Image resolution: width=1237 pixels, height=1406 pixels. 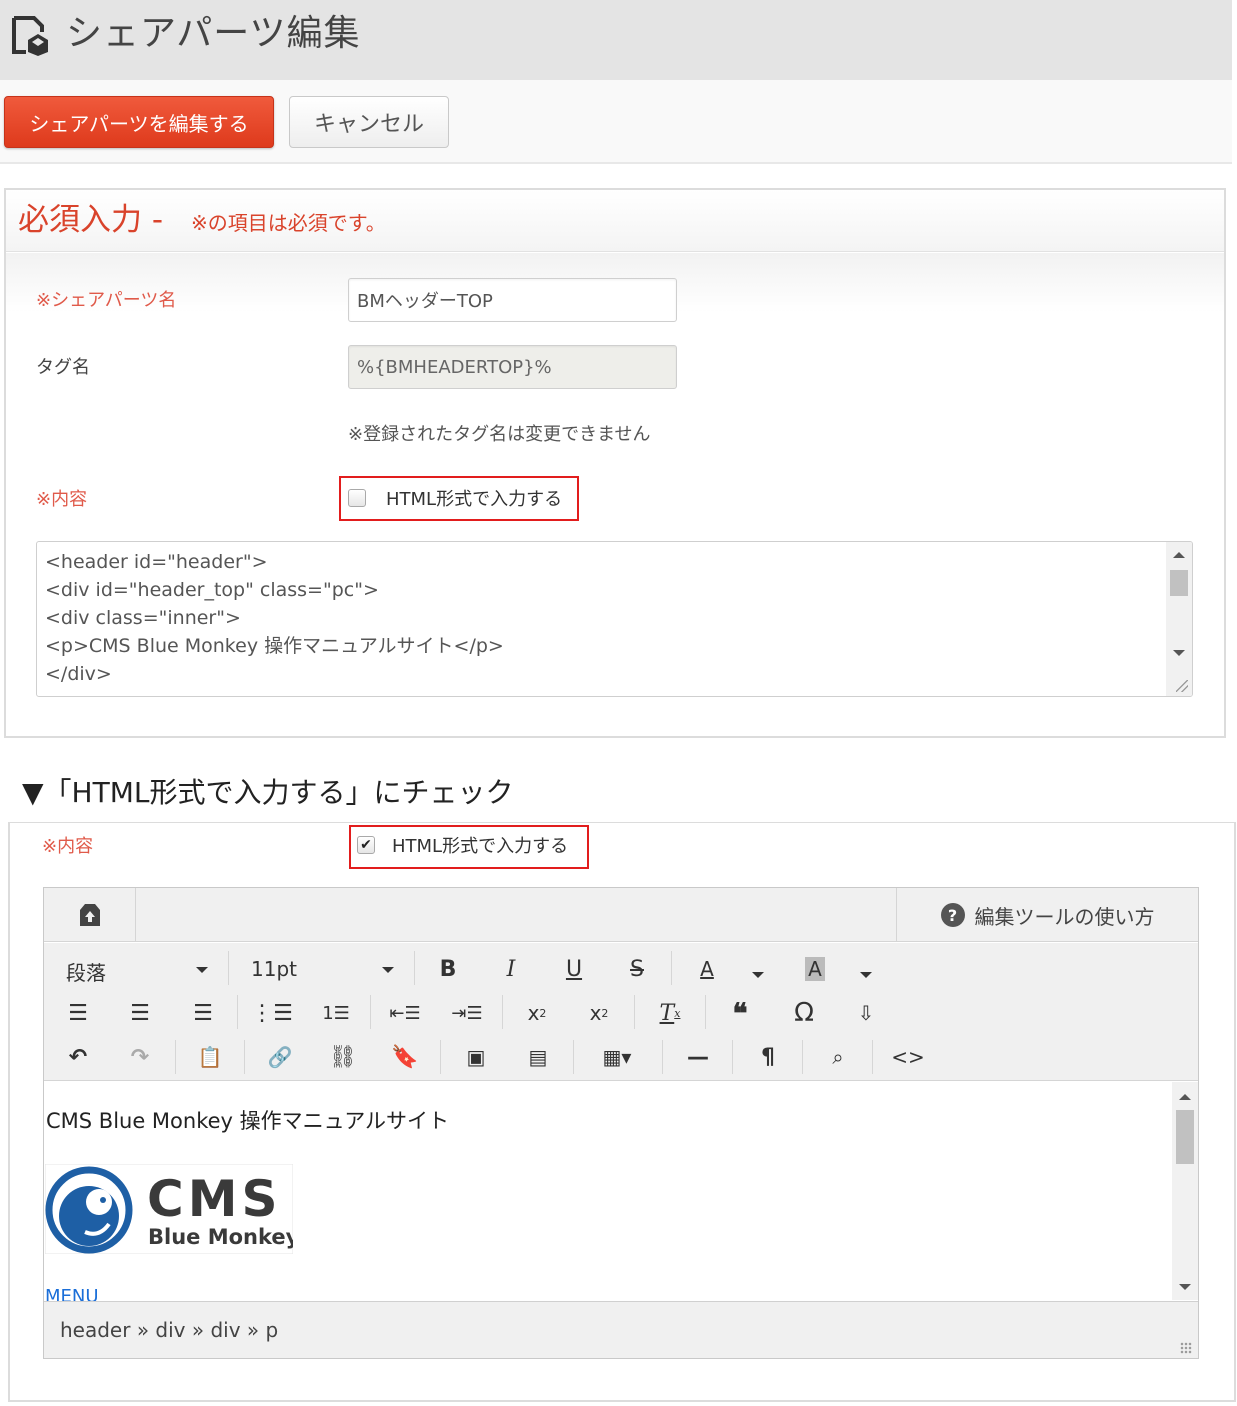 I want to click on clear-format-icon: Tx, so click(x=670, y=1013).